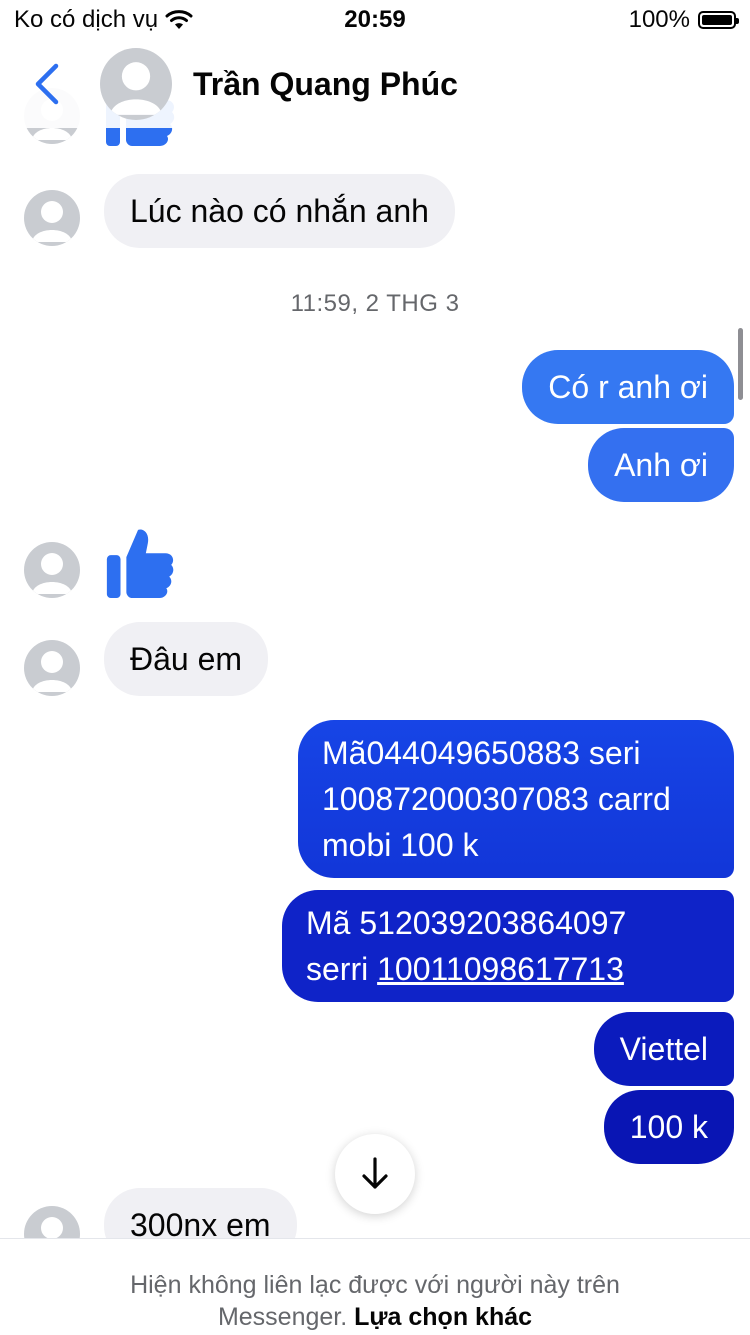 This screenshot has height=1335, width=750. Describe the element at coordinates (740, 364) in the screenshot. I see `scrollbar` at that location.